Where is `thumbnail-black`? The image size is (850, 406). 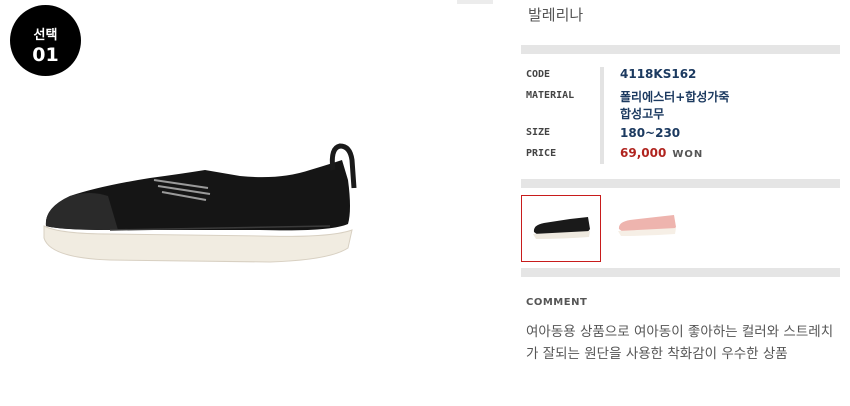 thumbnail-black is located at coordinates (561, 228).